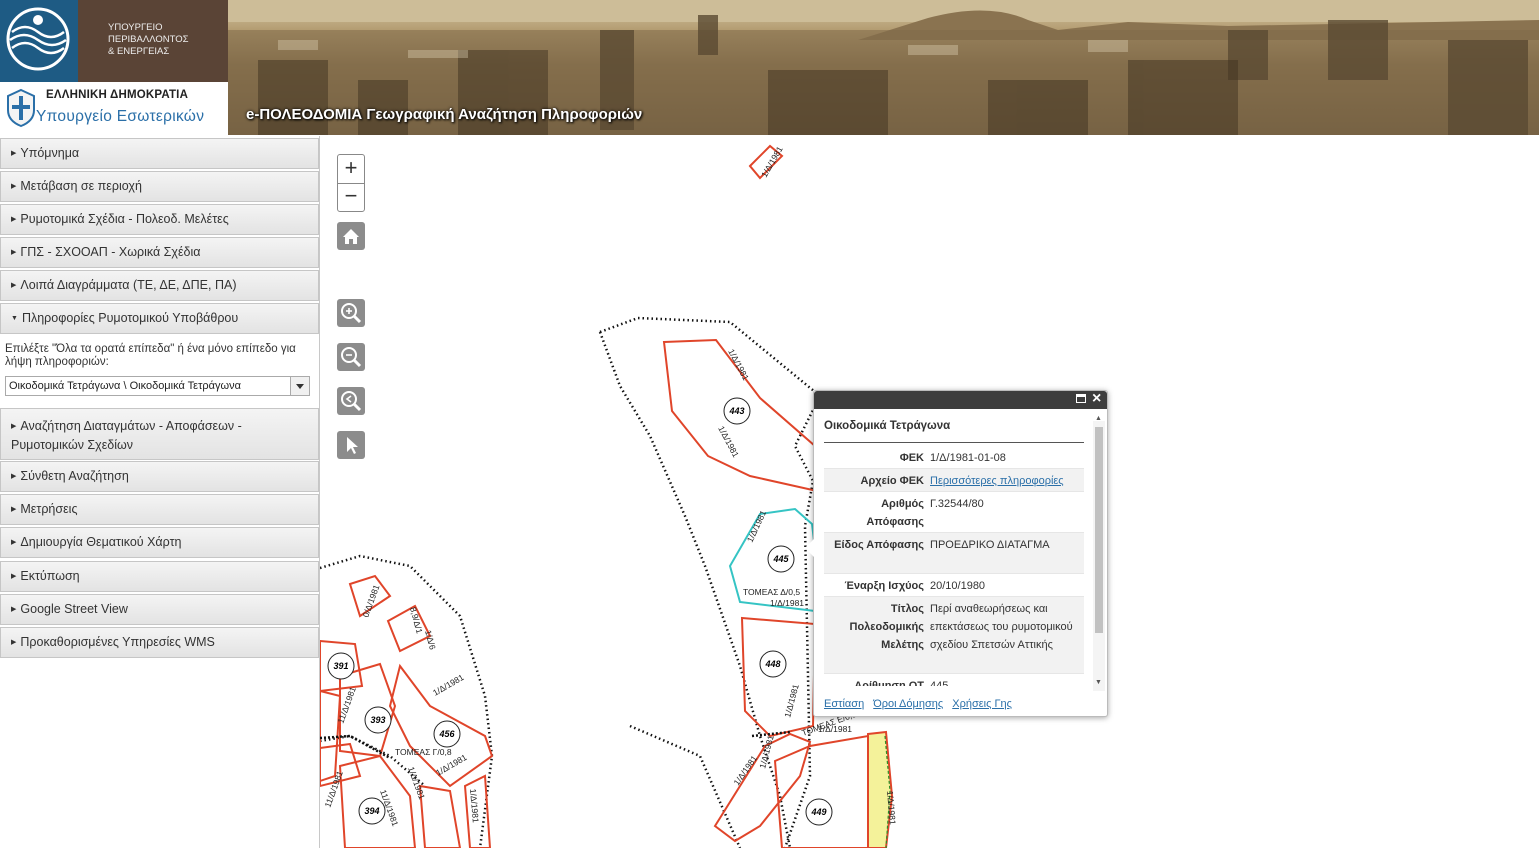 The height and width of the screenshot is (848, 1539). Describe the element at coordinates (117, 642) in the screenshot. I see `sidebar-item-label: Προκαθορισμένες Υπηρεσίες WMS` at that location.